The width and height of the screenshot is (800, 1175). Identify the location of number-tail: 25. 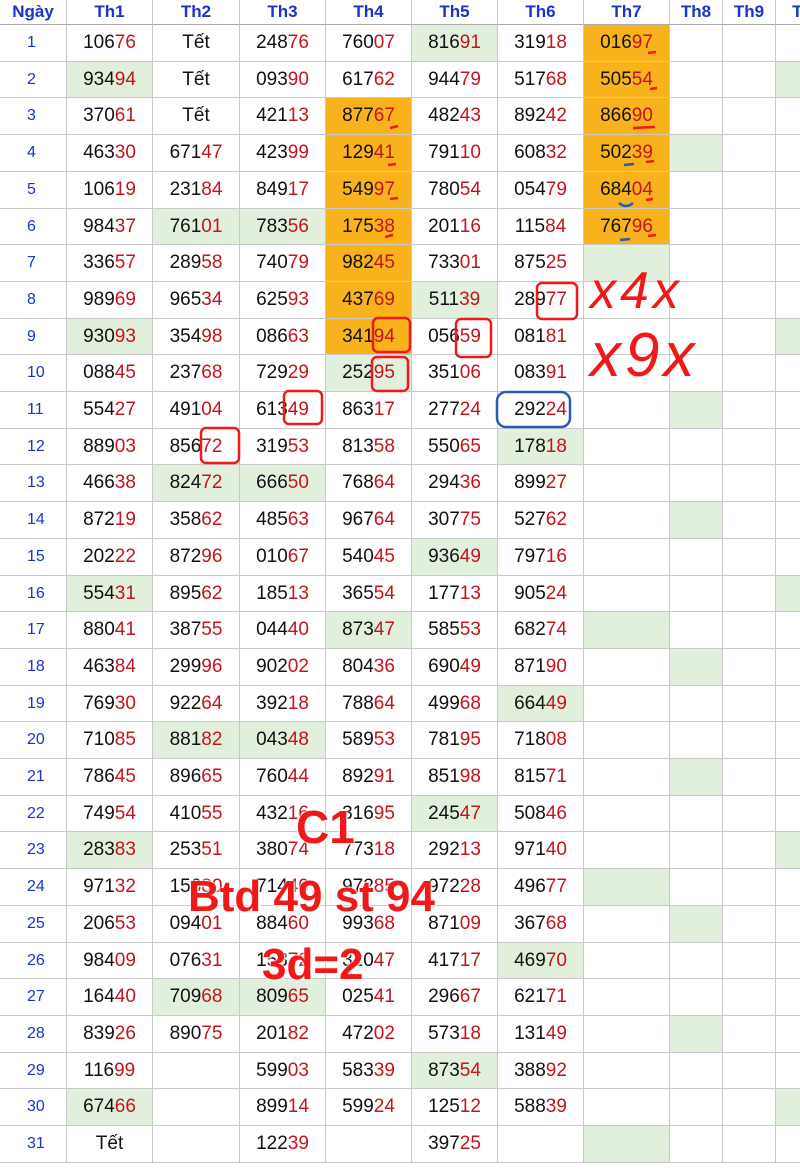
(556, 262).